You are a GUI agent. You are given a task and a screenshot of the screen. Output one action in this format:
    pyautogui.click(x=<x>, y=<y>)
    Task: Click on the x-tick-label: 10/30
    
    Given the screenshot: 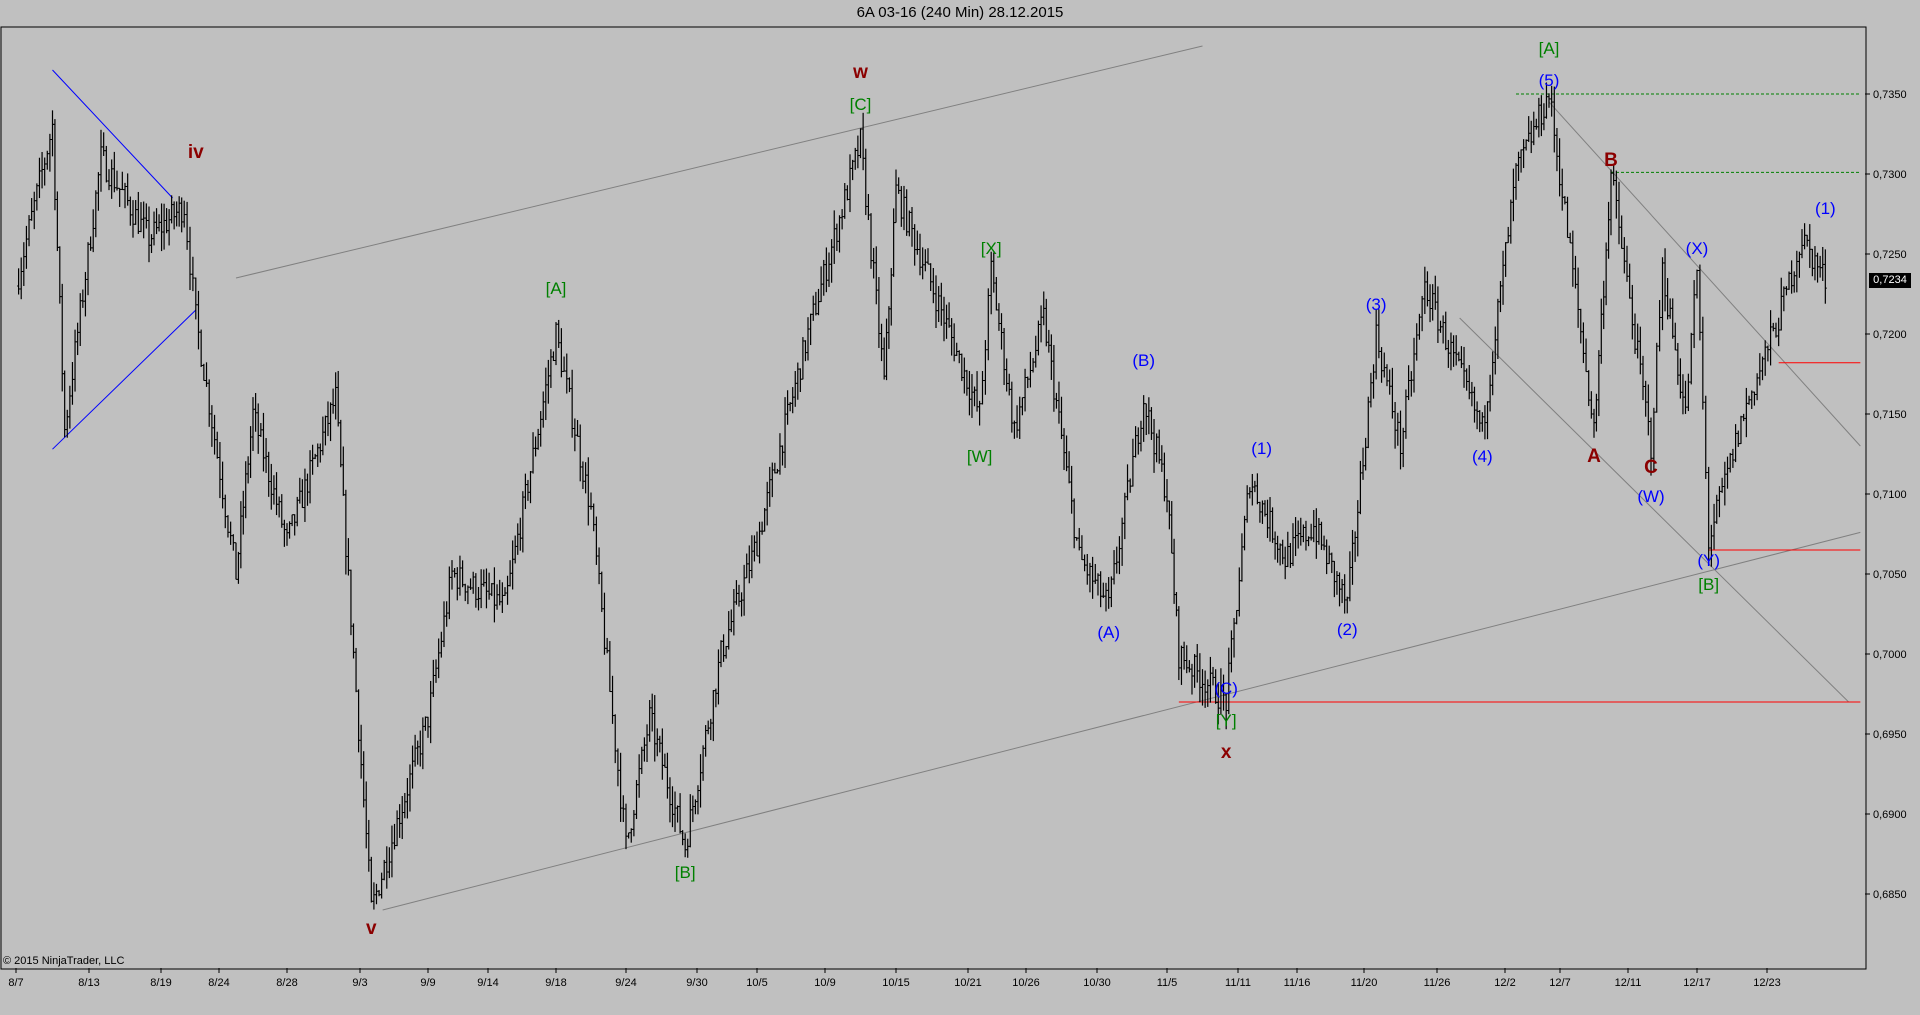 What is the action you would take?
    pyautogui.click(x=1097, y=983)
    